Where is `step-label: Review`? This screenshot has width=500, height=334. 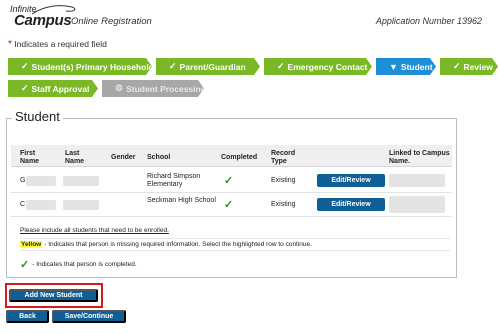 step-label: Review is located at coordinates (478, 66).